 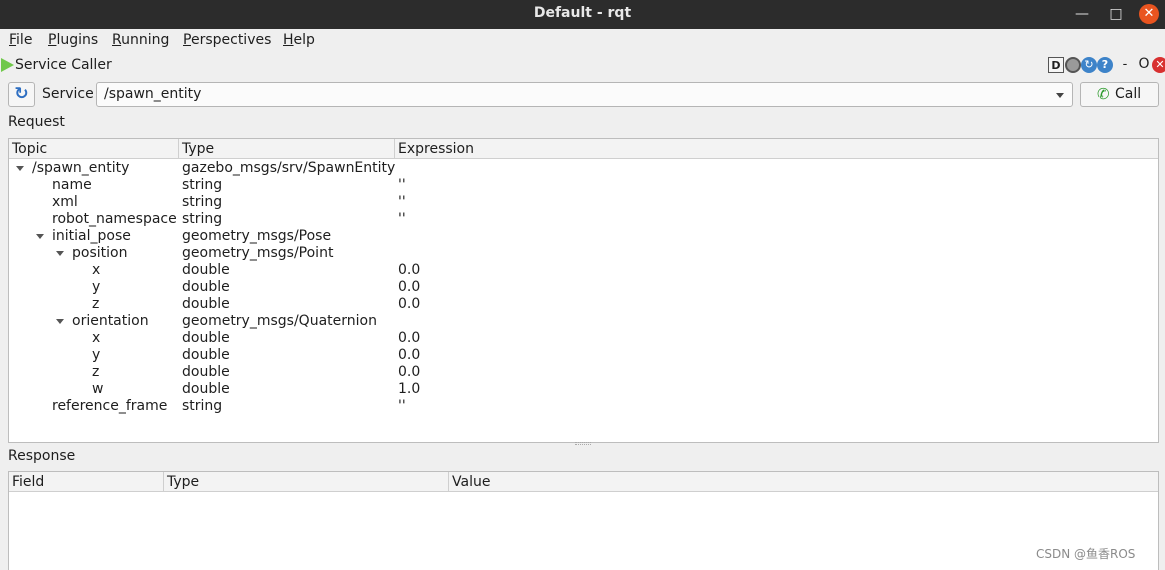 What do you see at coordinates (1086, 554) in the screenshot?
I see `watermark: CSDN @鱼香ROS` at bounding box center [1086, 554].